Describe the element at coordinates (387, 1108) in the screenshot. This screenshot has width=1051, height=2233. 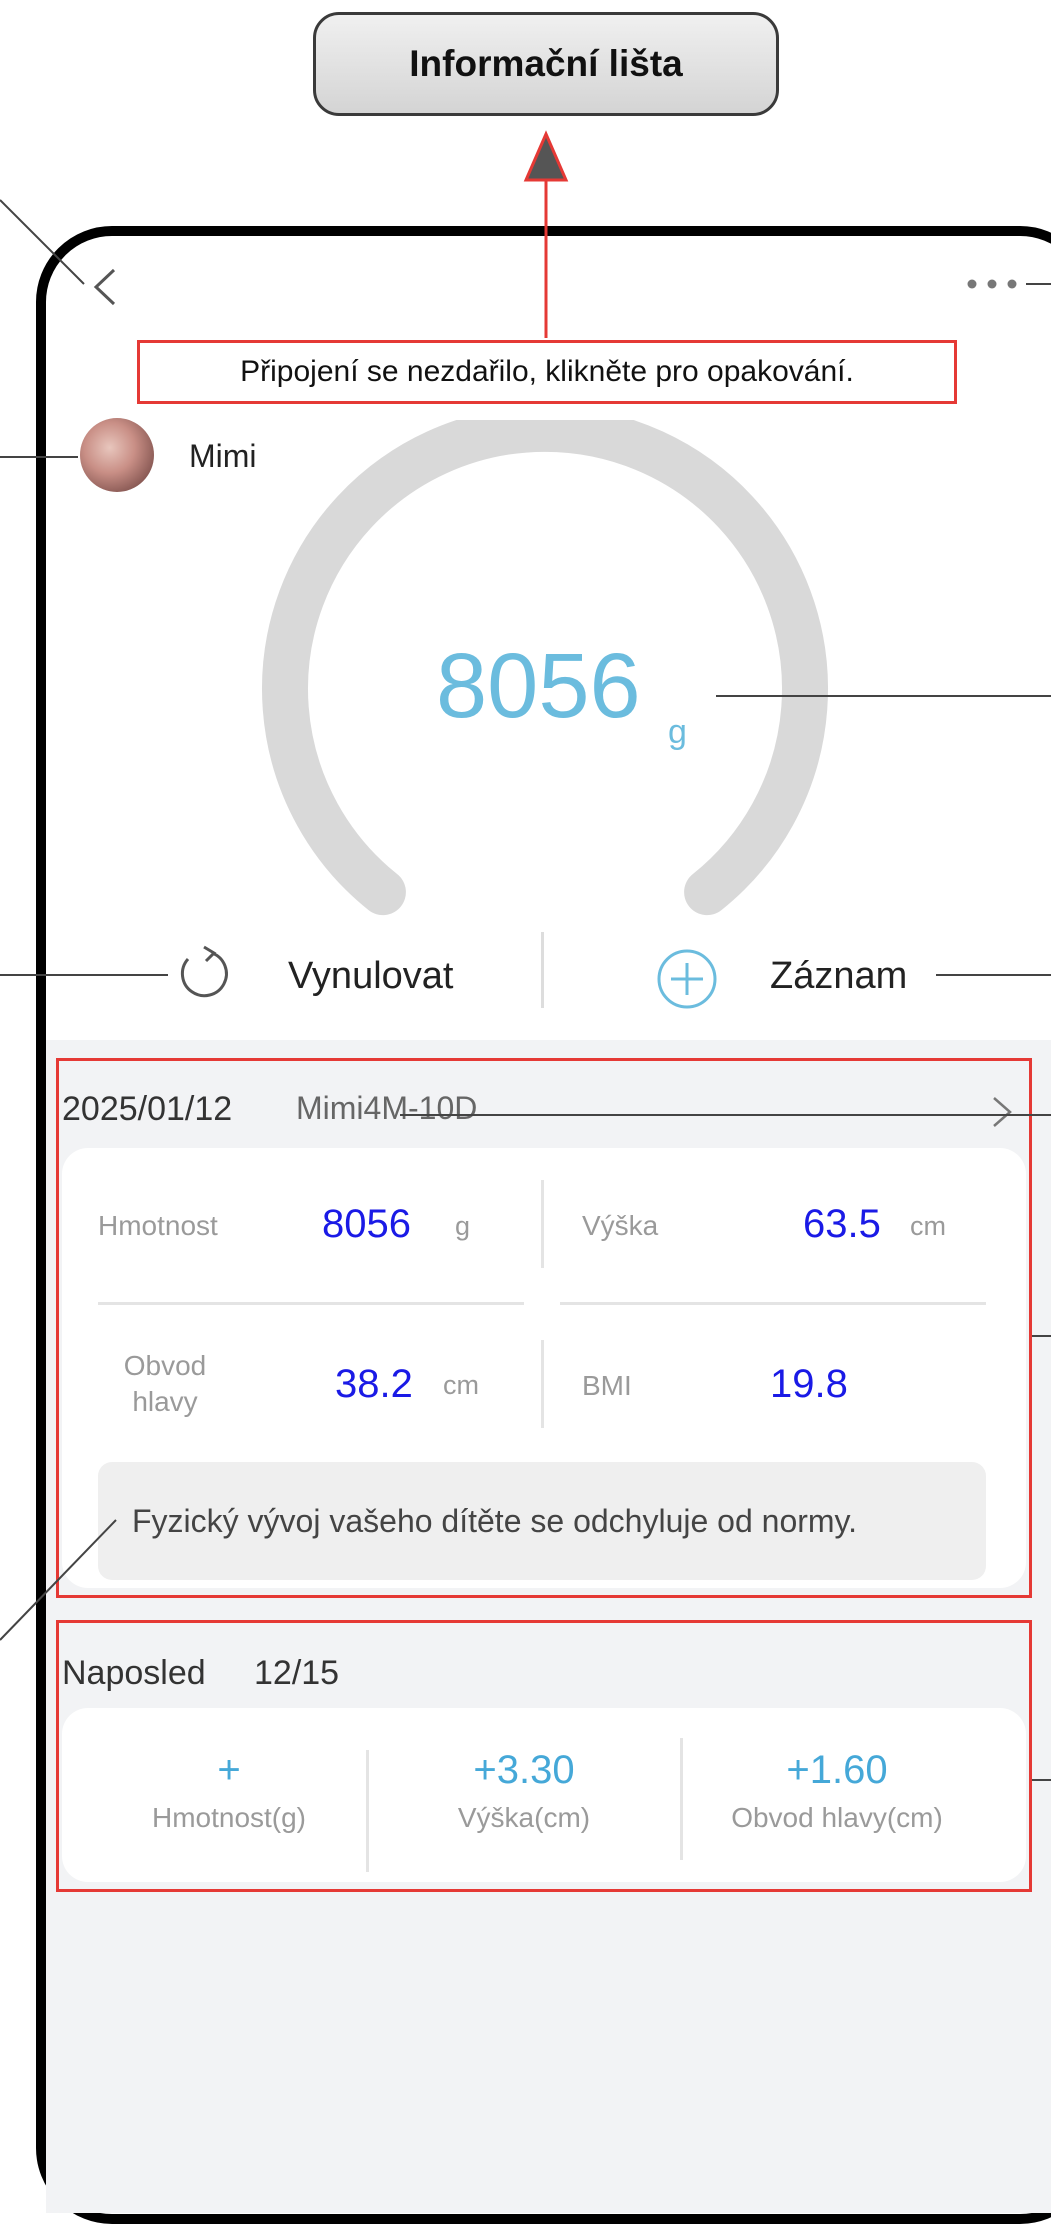
I see `record-subject: Mimi4M-10D` at that location.